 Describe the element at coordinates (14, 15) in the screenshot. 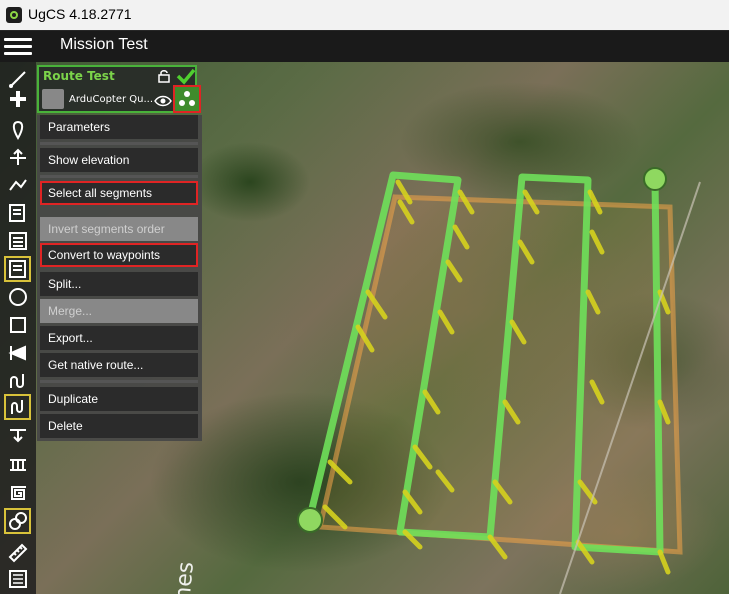

I see `app-logo-icon` at that location.